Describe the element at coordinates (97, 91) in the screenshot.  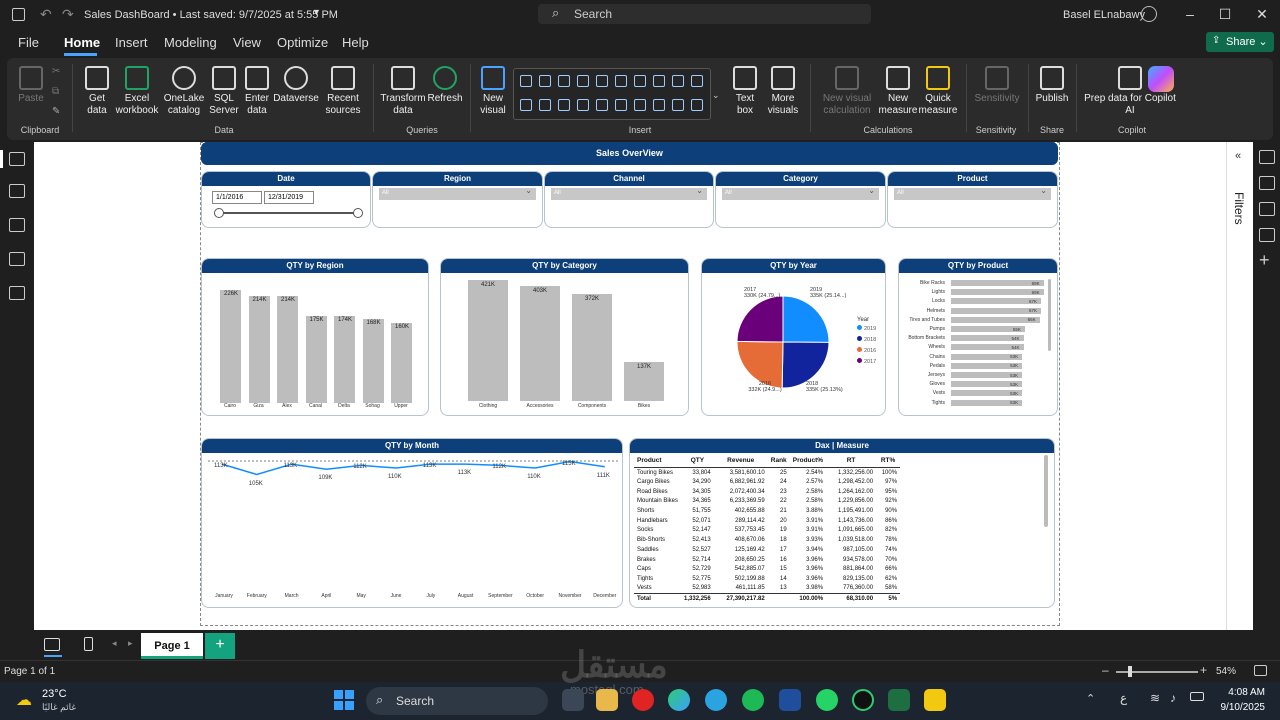
I see `get-data-button: Get data` at that location.